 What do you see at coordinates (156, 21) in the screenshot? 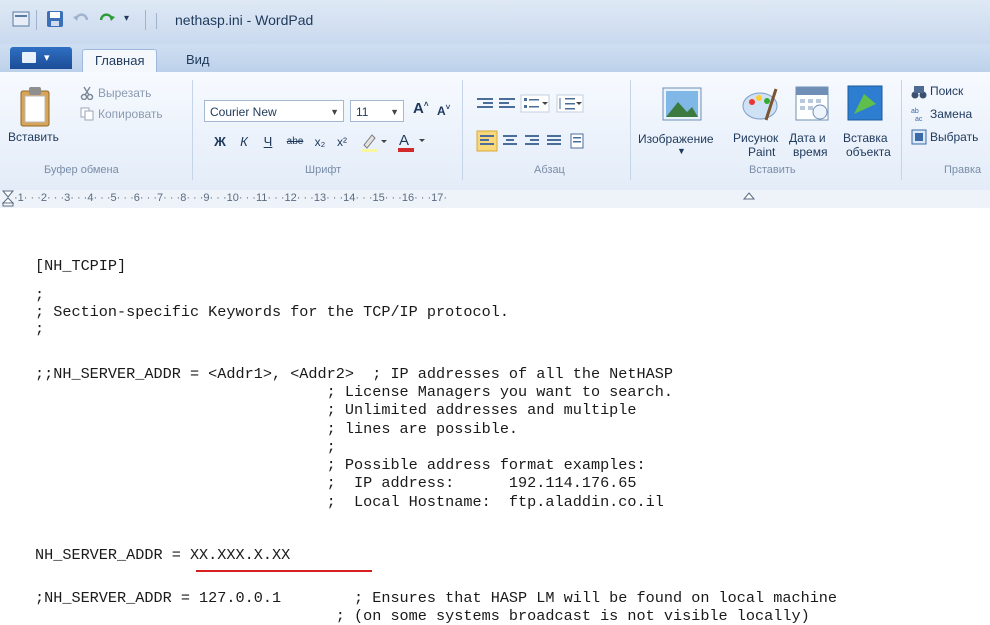
I see `title-divider` at bounding box center [156, 21].